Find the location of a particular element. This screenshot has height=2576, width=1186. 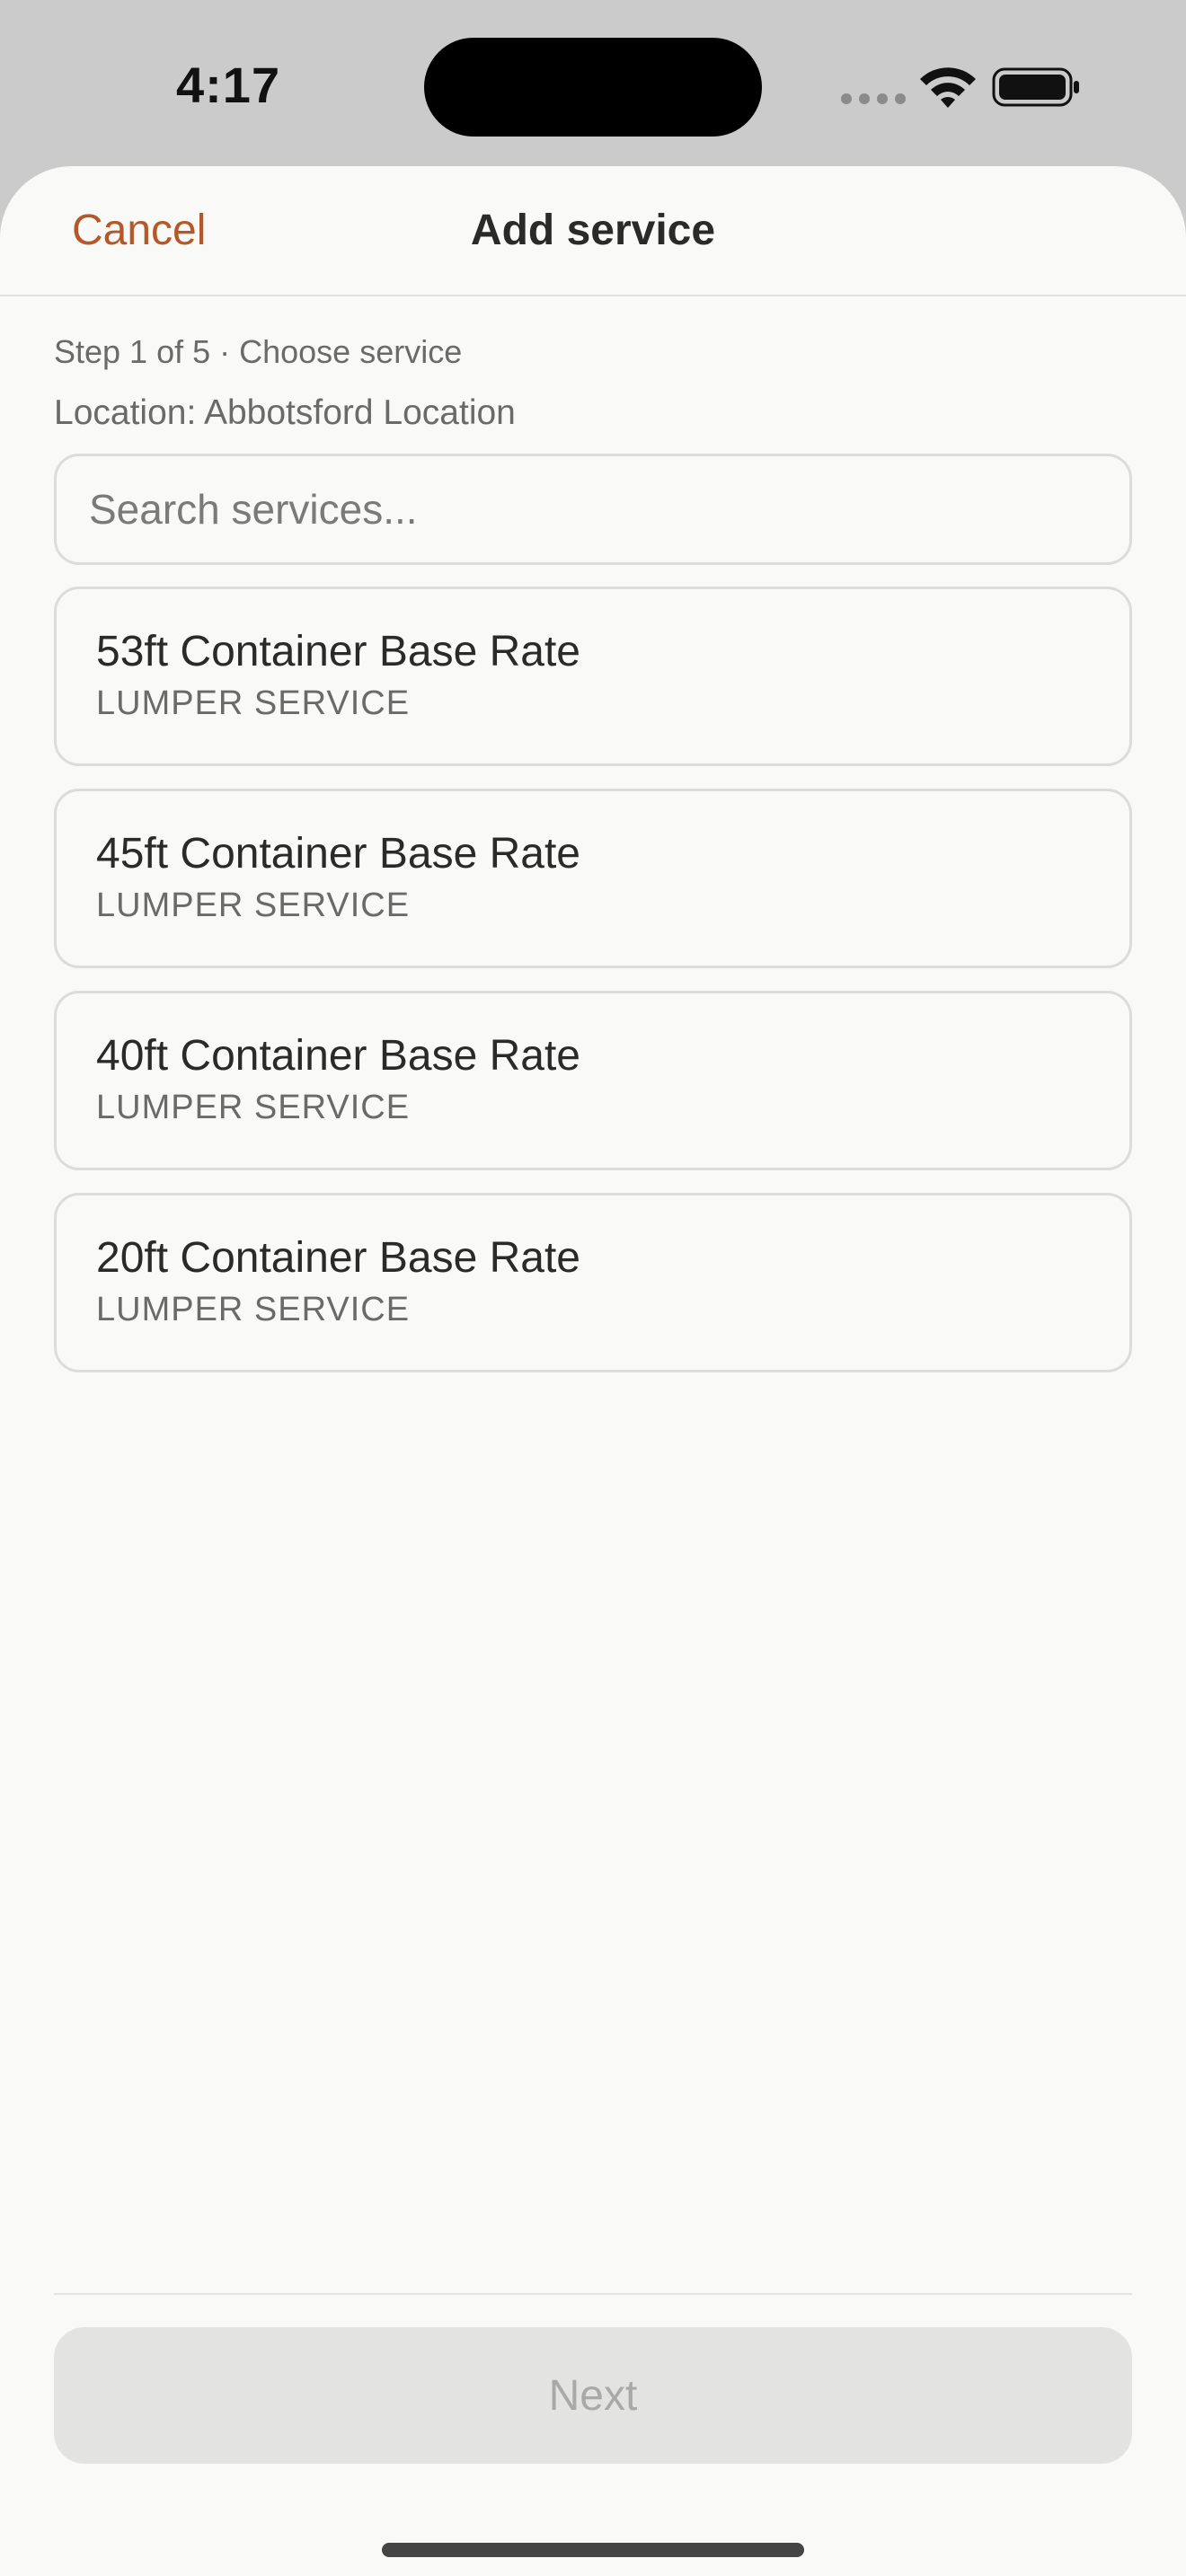

search-services-input is located at coordinates (593, 509).